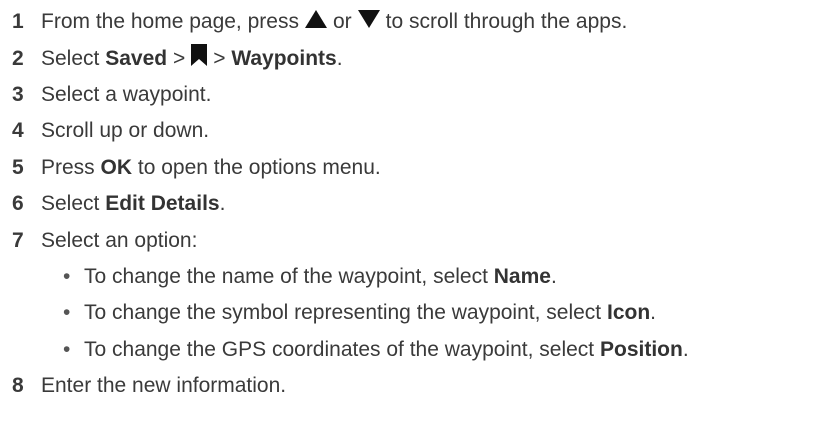  What do you see at coordinates (18, 22) in the screenshot?
I see `step-number: 1` at bounding box center [18, 22].